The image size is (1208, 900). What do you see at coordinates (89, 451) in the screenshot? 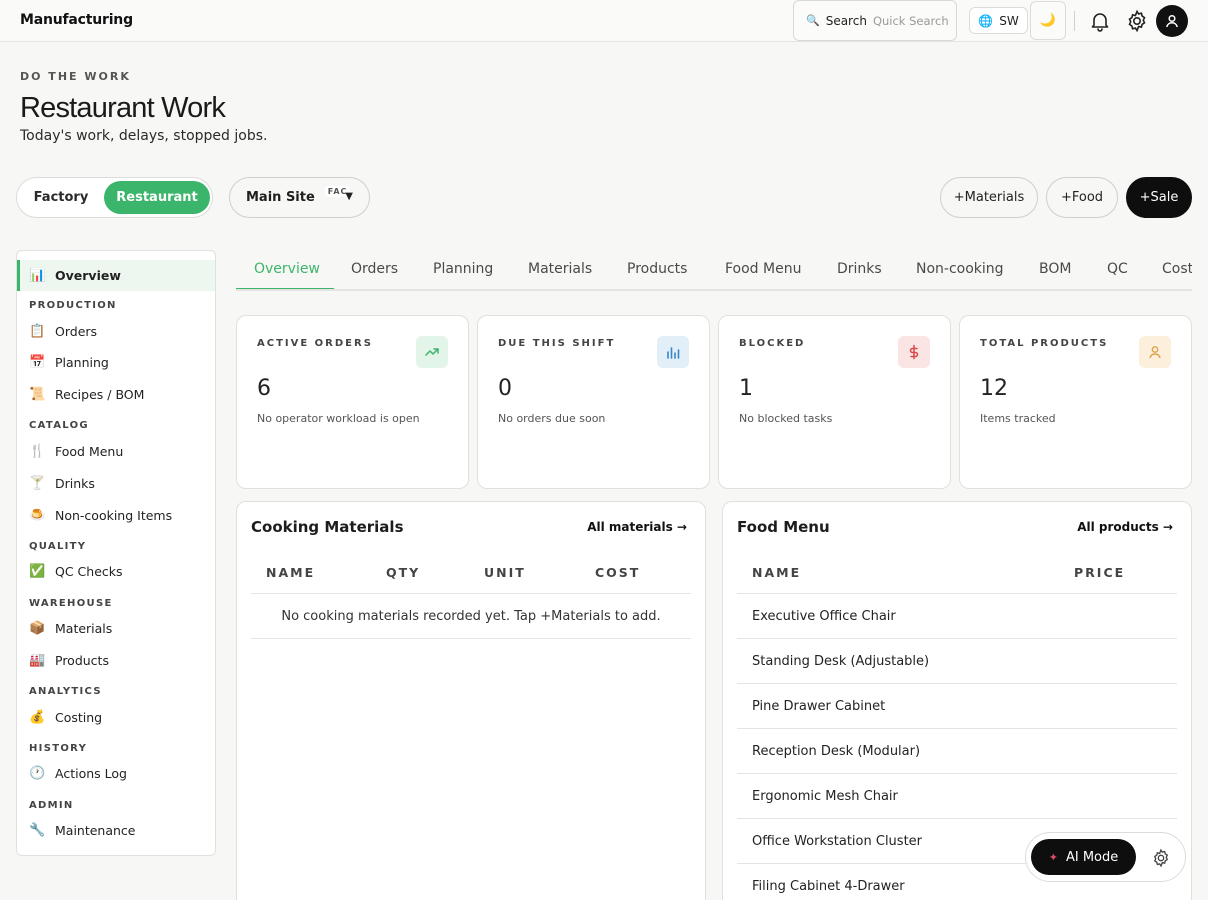
I see `sidebar-item-label: Food Menu` at bounding box center [89, 451].